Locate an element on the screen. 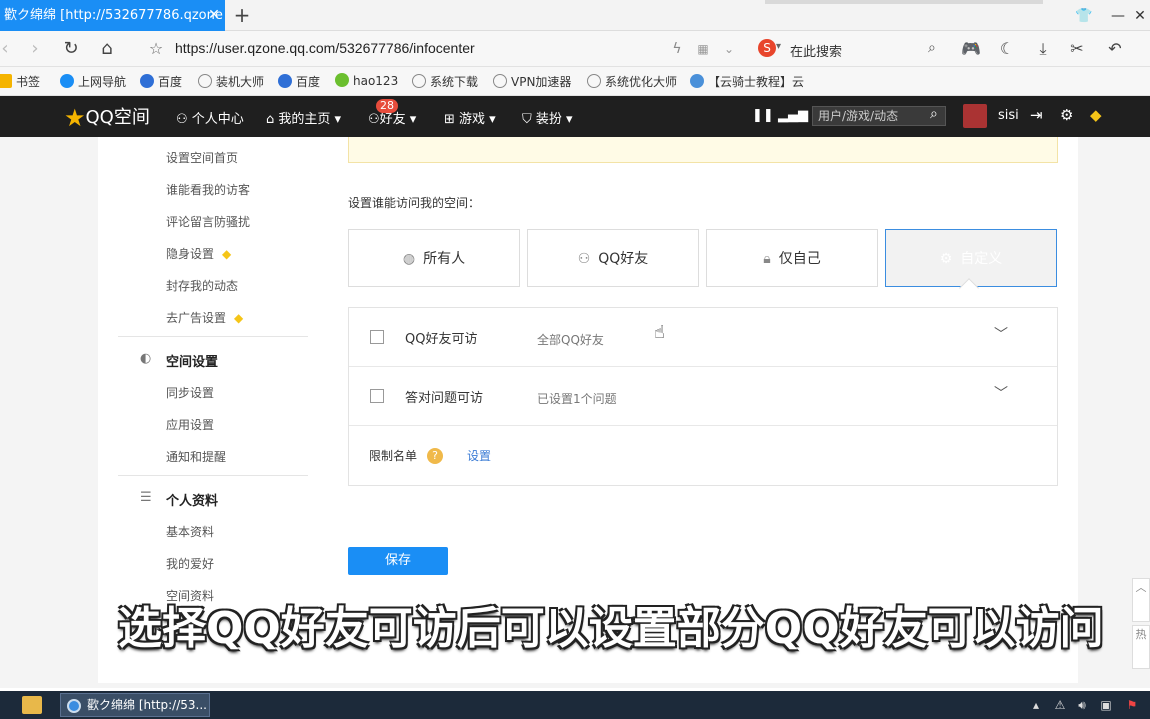 Image resolution: width=1150 pixels, height=719 pixels. sidebar-item-sync: 同步设置 is located at coordinates (190, 392).